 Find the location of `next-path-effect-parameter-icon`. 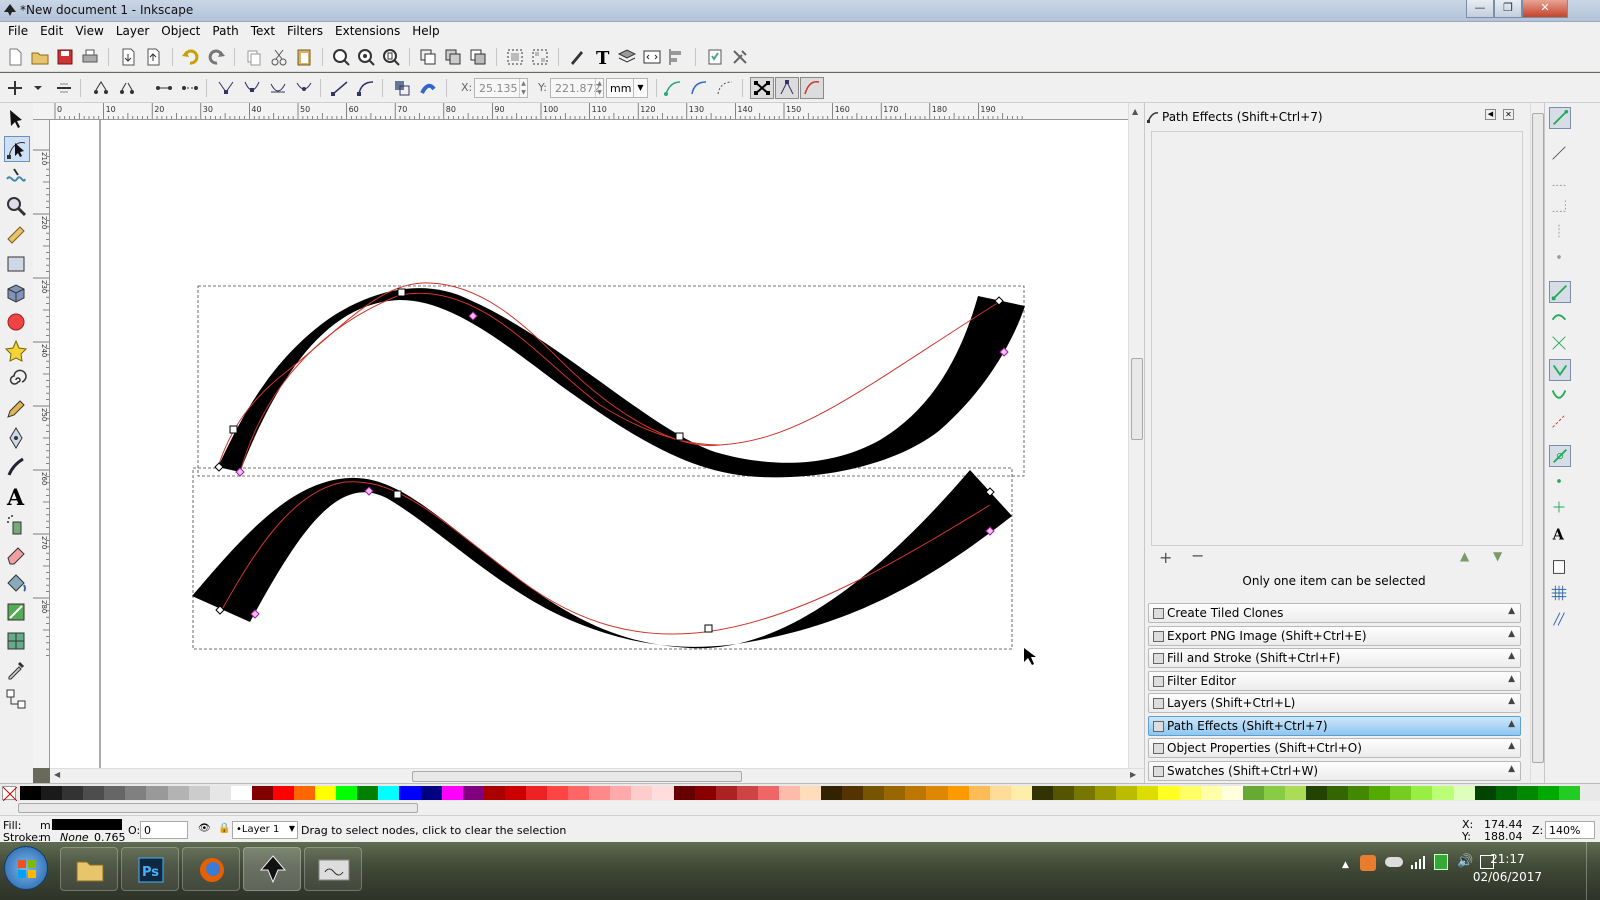

next-path-effect-parameter-icon is located at coordinates (673, 88).